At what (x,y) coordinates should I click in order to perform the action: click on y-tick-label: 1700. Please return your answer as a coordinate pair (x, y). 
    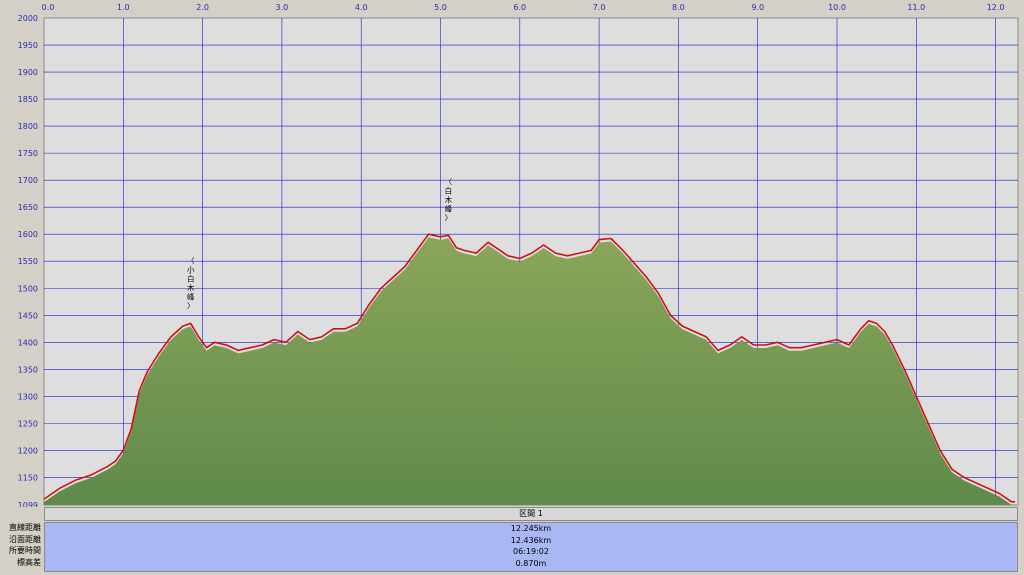
    Looking at the image, I should click on (28, 180).